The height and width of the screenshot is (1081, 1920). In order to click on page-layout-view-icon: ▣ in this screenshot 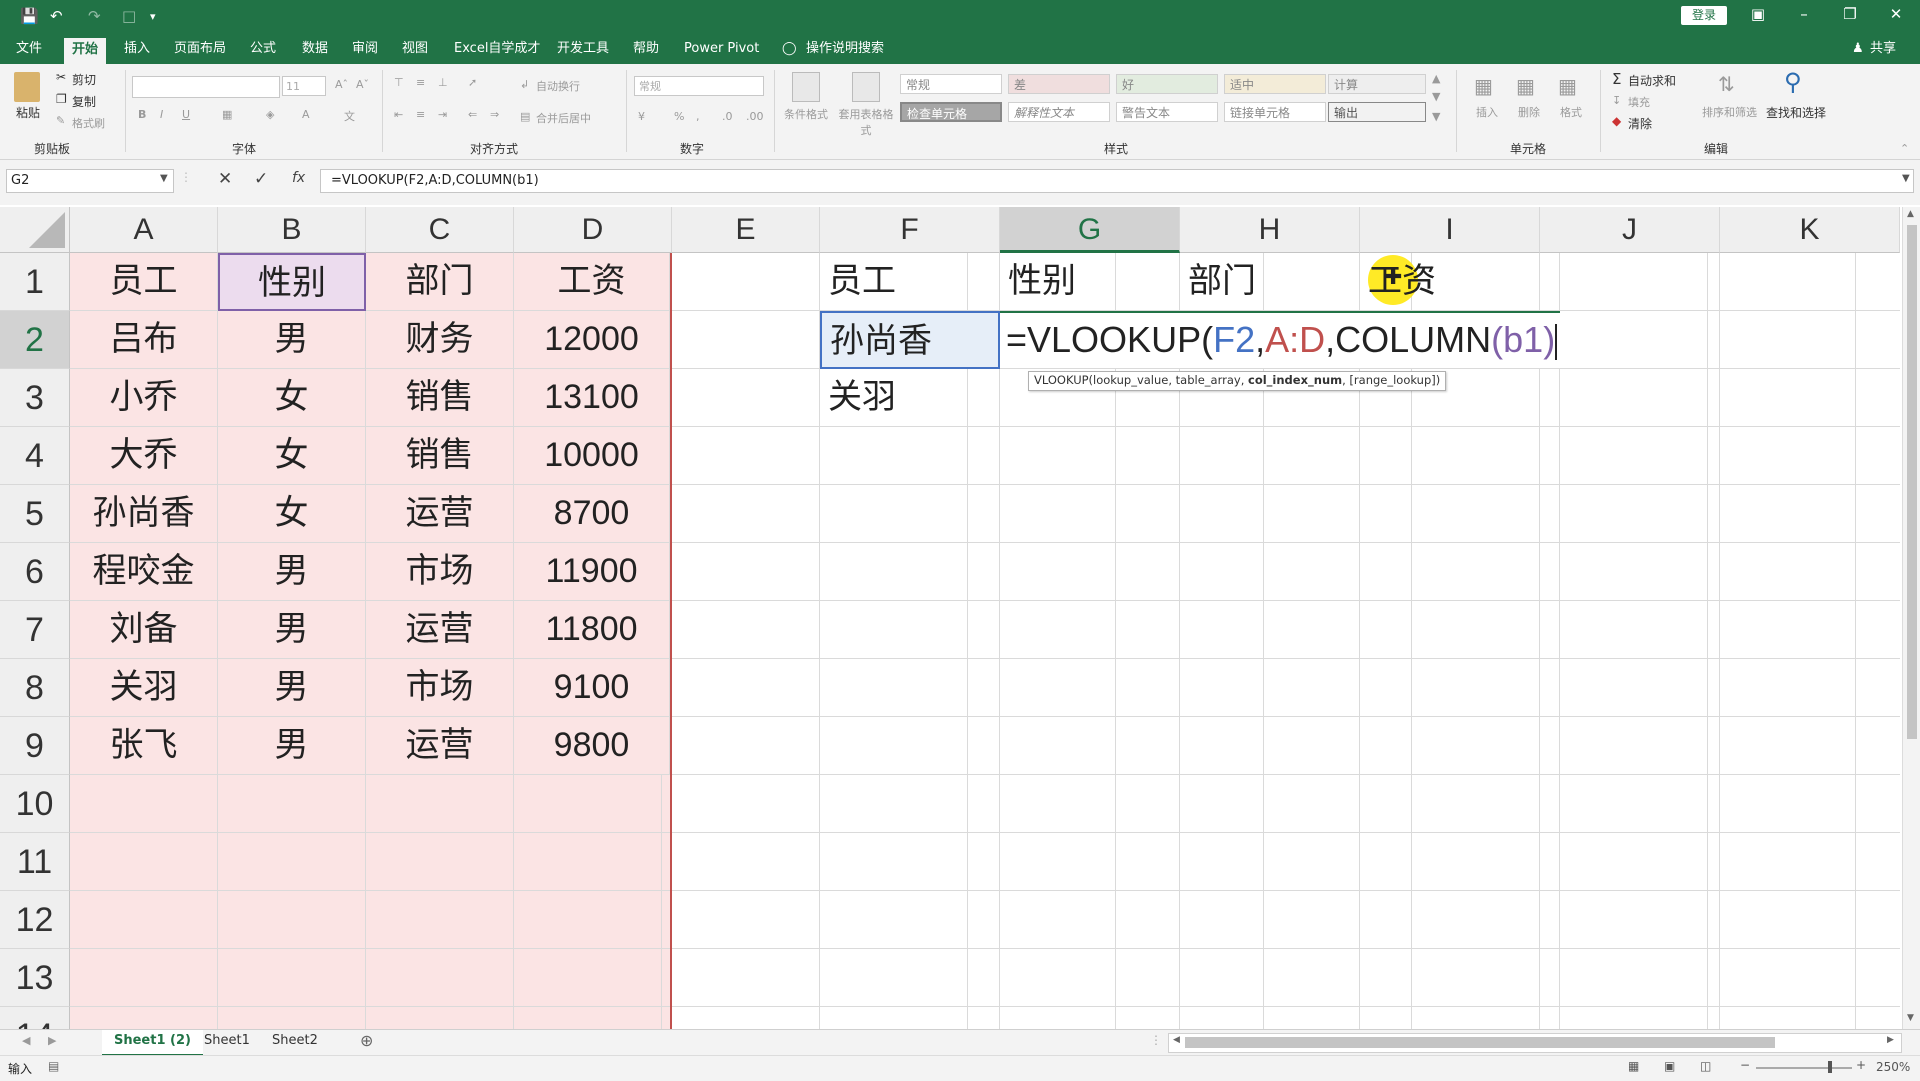, I will do `click(1669, 1066)`.